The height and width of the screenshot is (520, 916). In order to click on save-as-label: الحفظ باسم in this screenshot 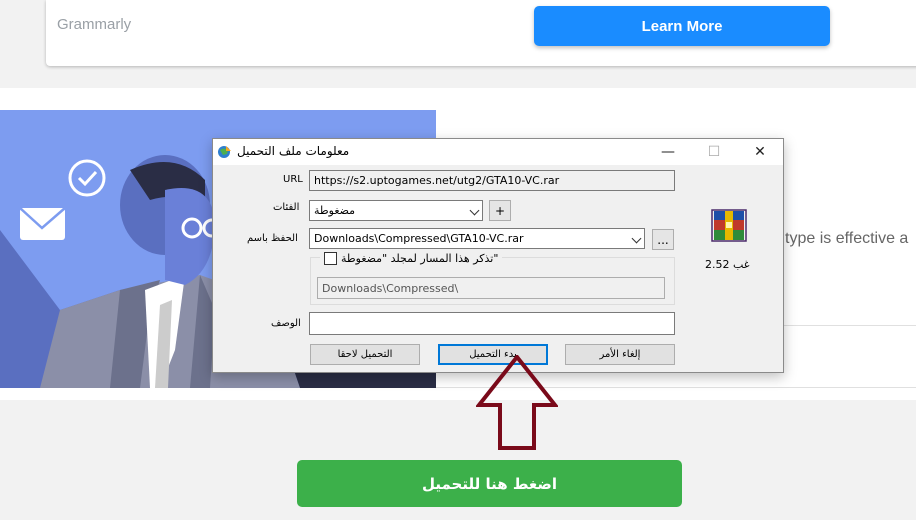, I will do `click(272, 238)`.